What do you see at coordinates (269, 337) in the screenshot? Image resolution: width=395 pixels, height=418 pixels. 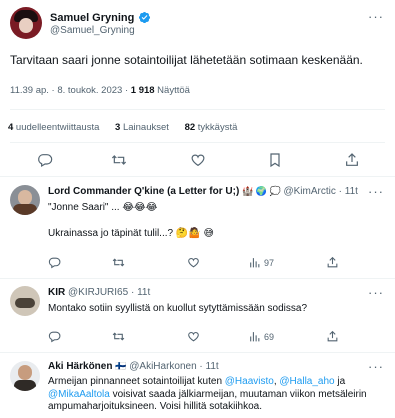 I see `views-count: 69` at bounding box center [269, 337].